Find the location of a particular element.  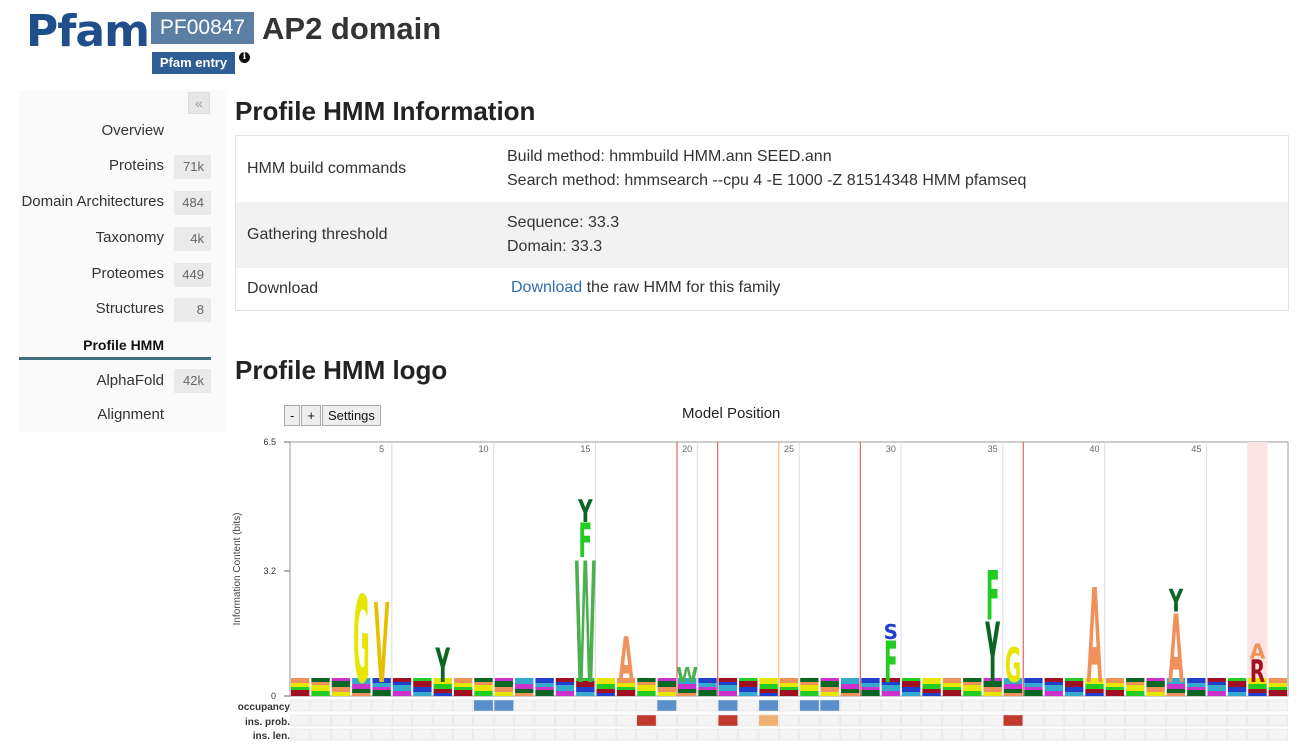

residue-letter: G is located at coordinates (361, 641).